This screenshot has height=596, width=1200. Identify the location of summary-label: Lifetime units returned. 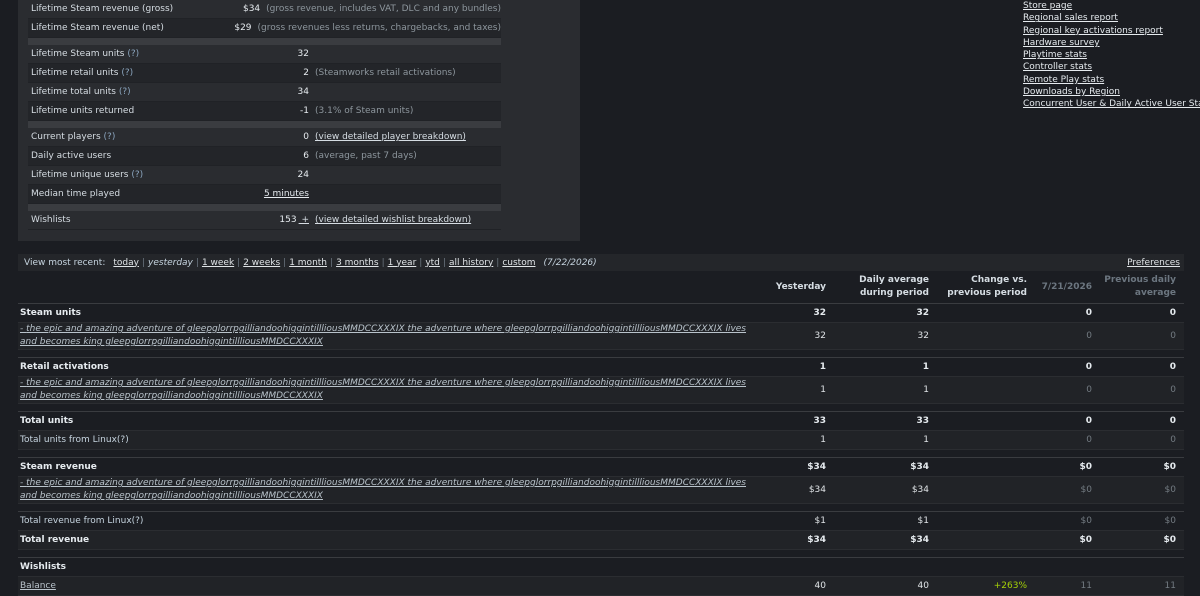
(83, 111).